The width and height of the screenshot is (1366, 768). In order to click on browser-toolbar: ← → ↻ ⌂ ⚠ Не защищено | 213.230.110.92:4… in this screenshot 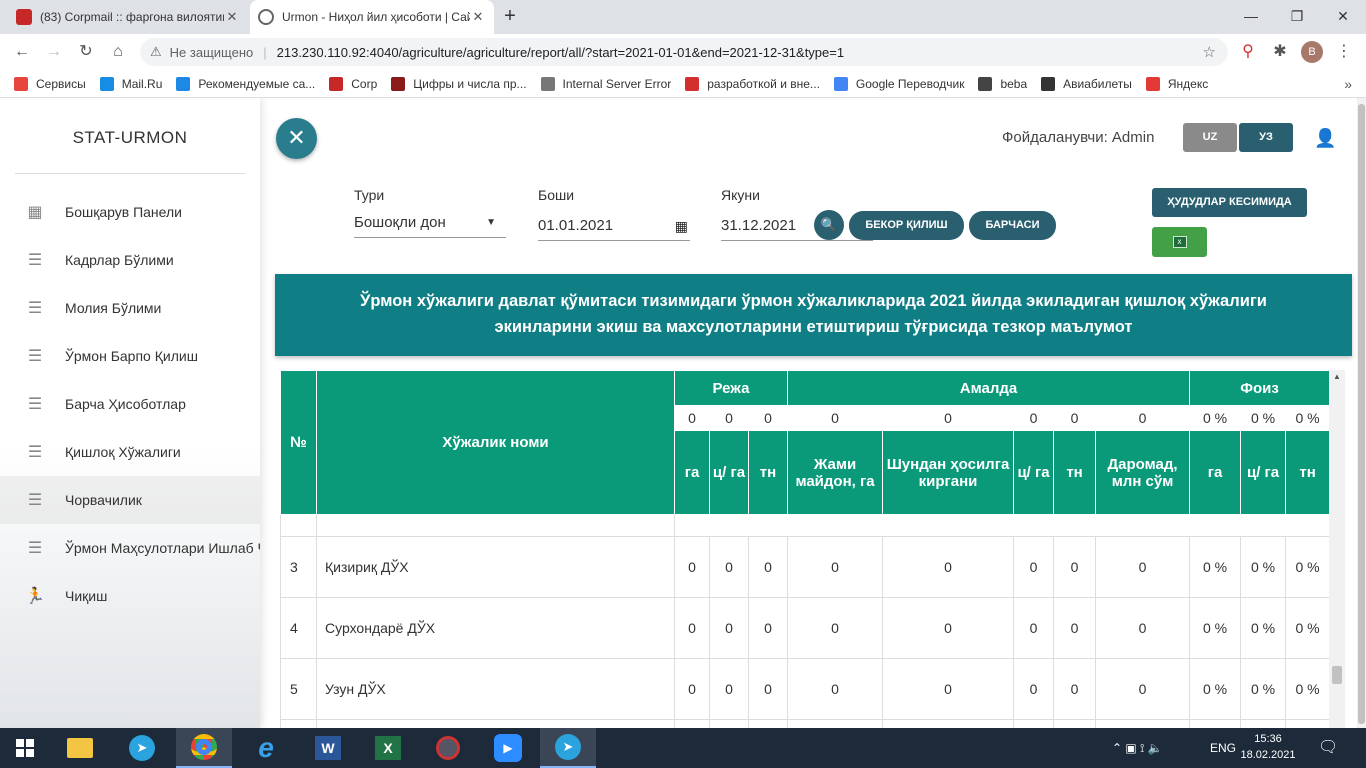, I will do `click(683, 52)`.